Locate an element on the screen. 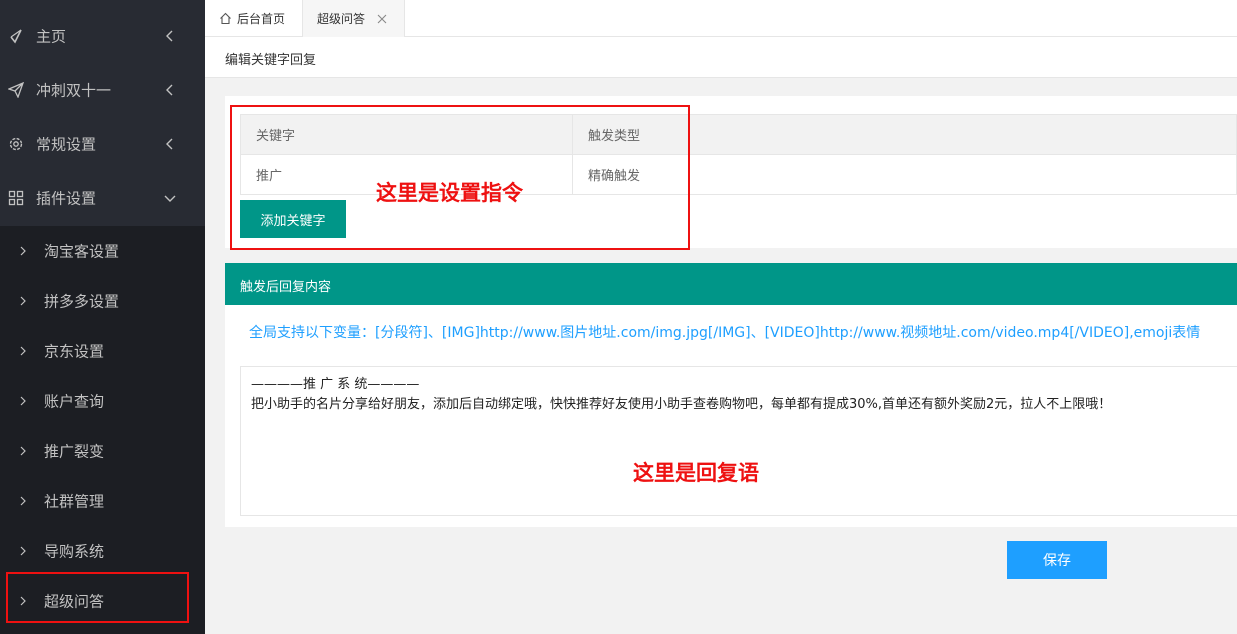  gear-icon is located at coordinates (16, 144).